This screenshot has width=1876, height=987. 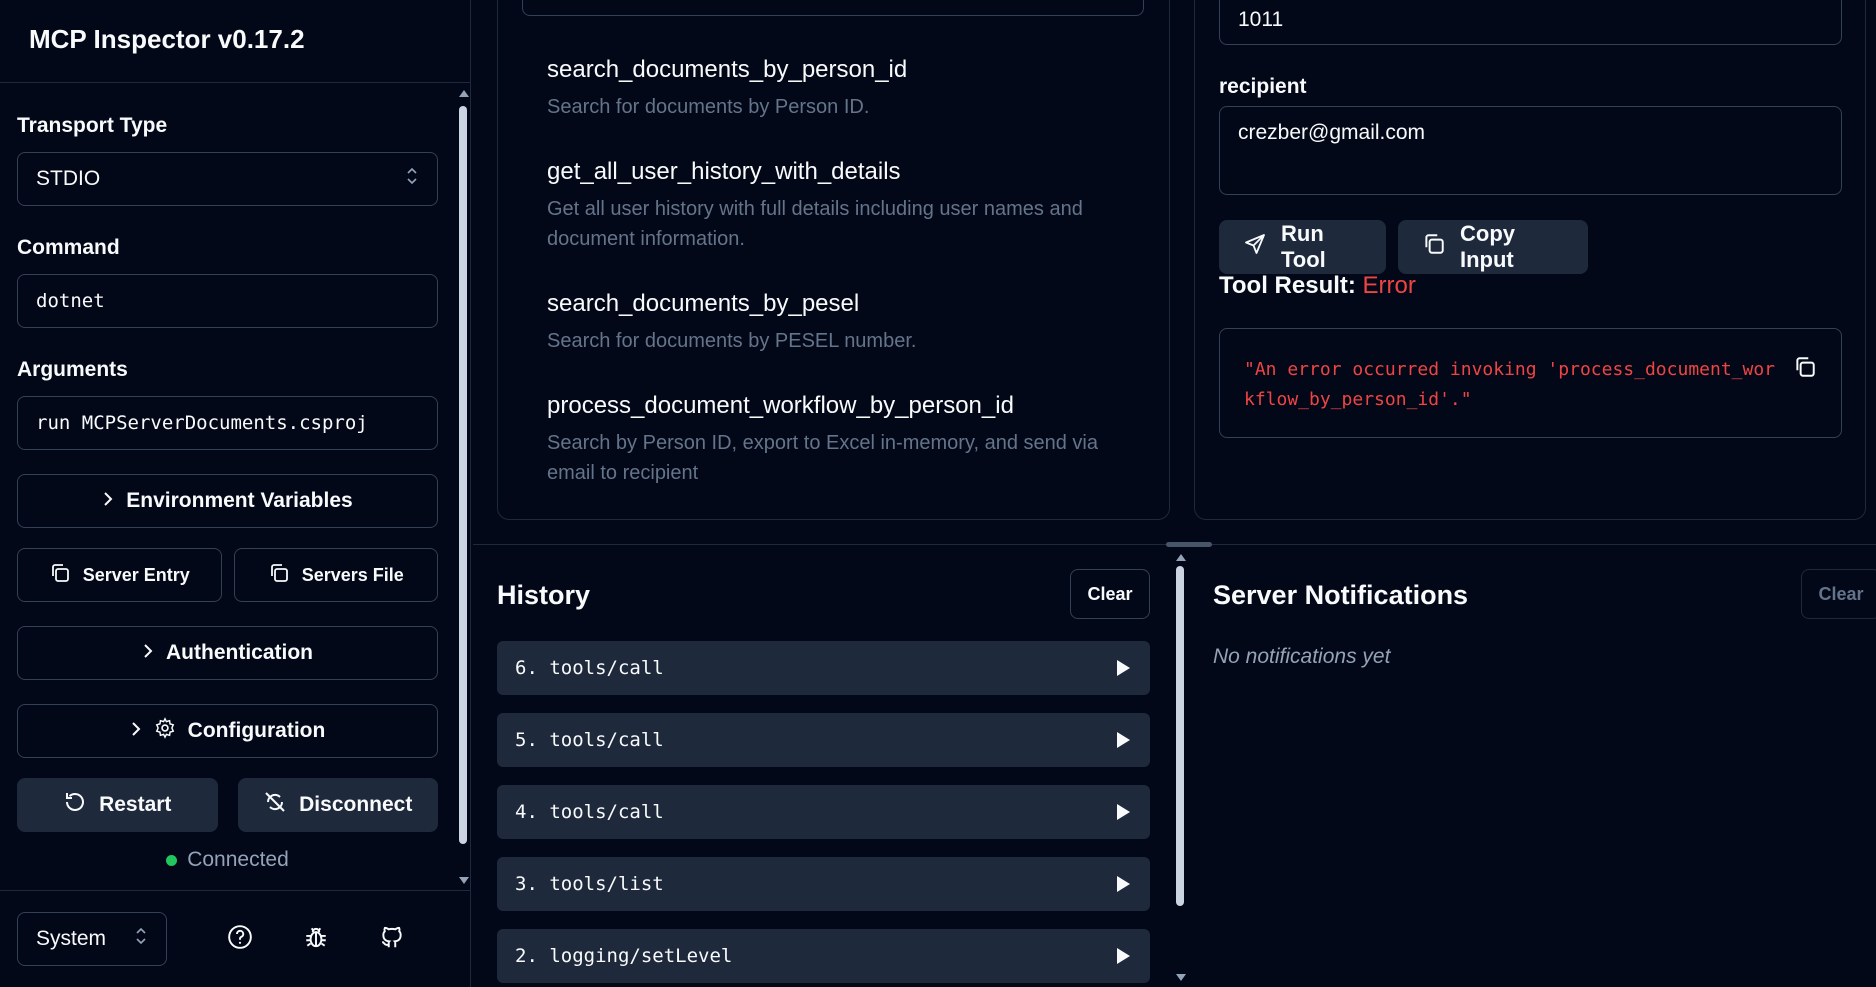 I want to click on arguments-label: Arguments, so click(x=72, y=369).